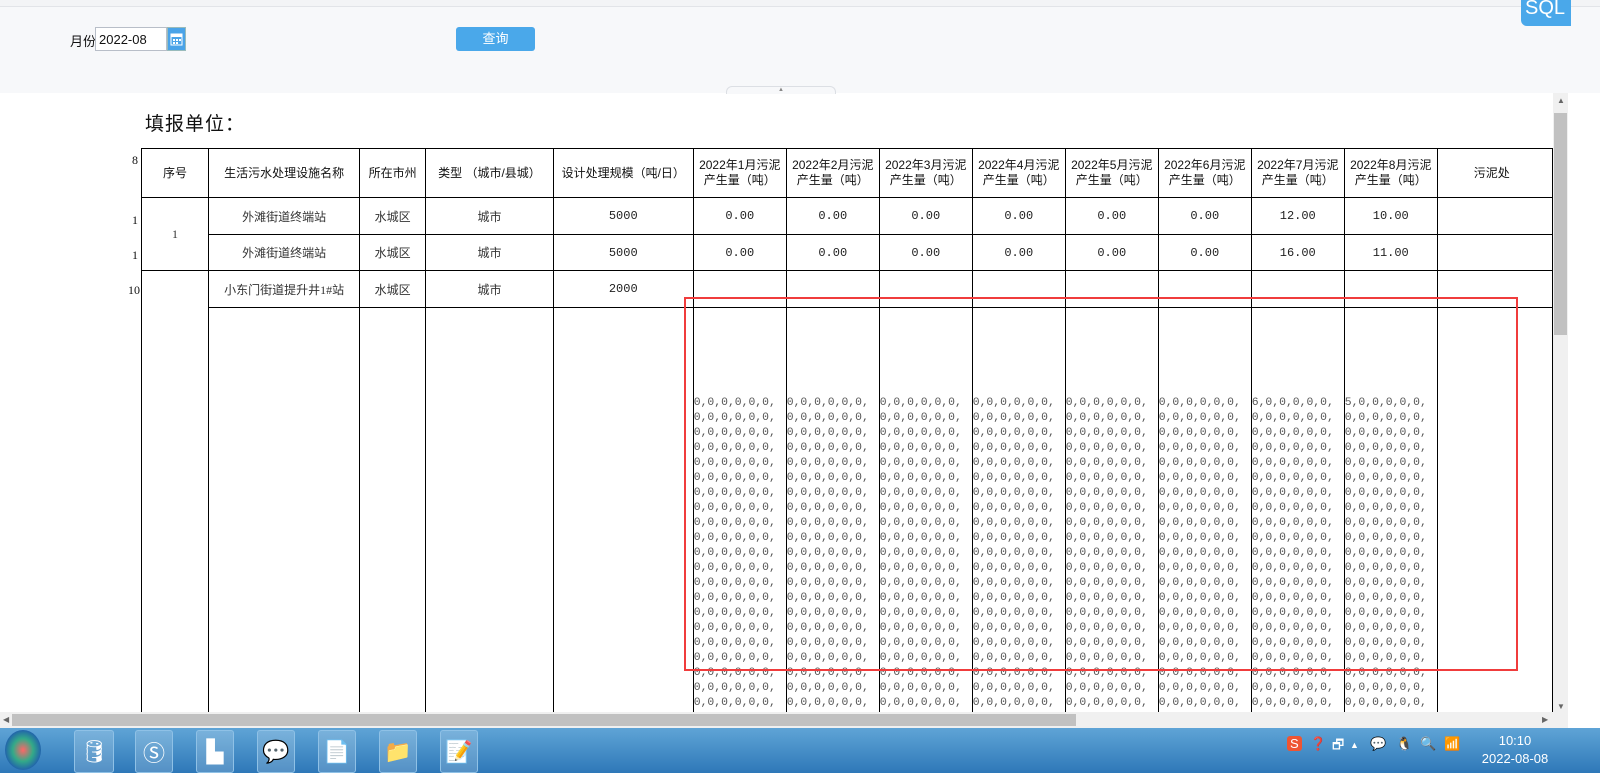 This screenshot has height=773, width=1600. Describe the element at coordinates (1354, 745) in the screenshot. I see `tray-expand-icon: ▲` at that location.